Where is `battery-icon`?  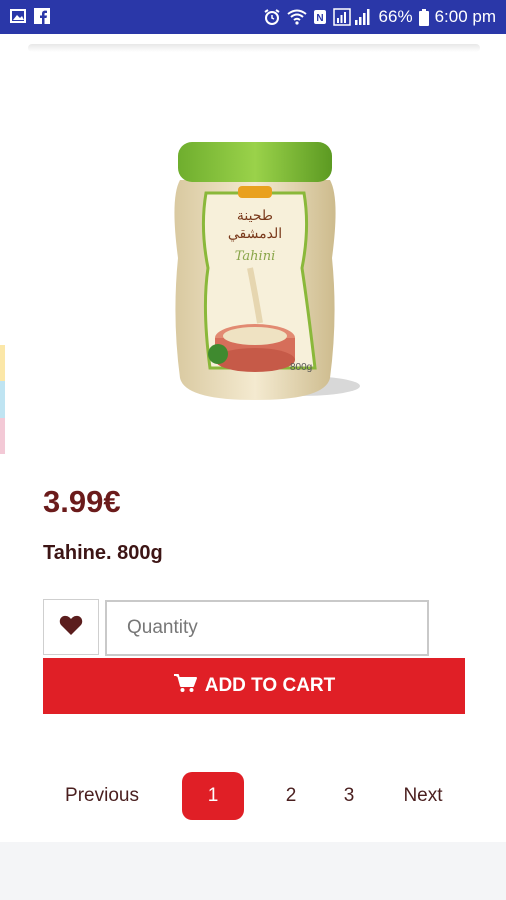
battery-icon is located at coordinates (423, 17).